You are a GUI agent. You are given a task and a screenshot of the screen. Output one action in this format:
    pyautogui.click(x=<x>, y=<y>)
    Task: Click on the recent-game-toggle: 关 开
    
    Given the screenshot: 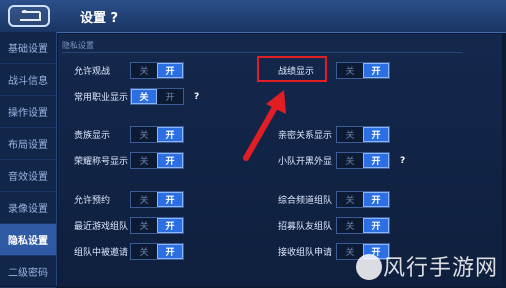 What is the action you would take?
    pyautogui.click(x=157, y=225)
    